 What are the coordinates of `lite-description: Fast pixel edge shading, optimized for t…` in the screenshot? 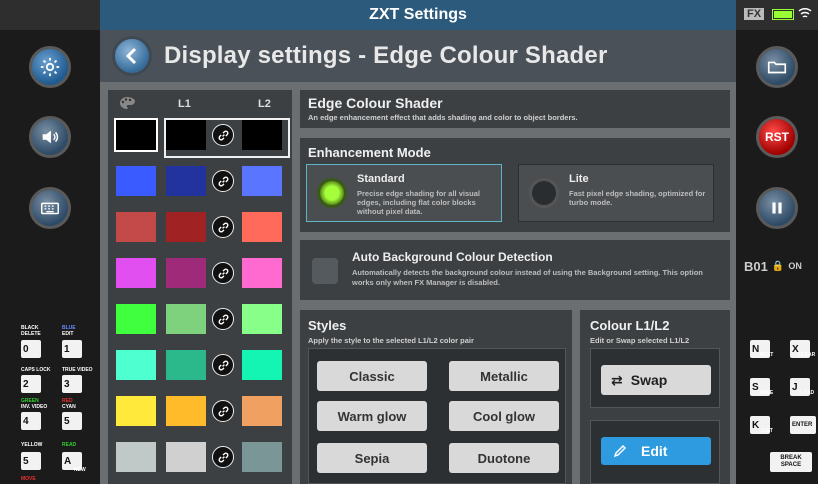 It's located at (637, 198).